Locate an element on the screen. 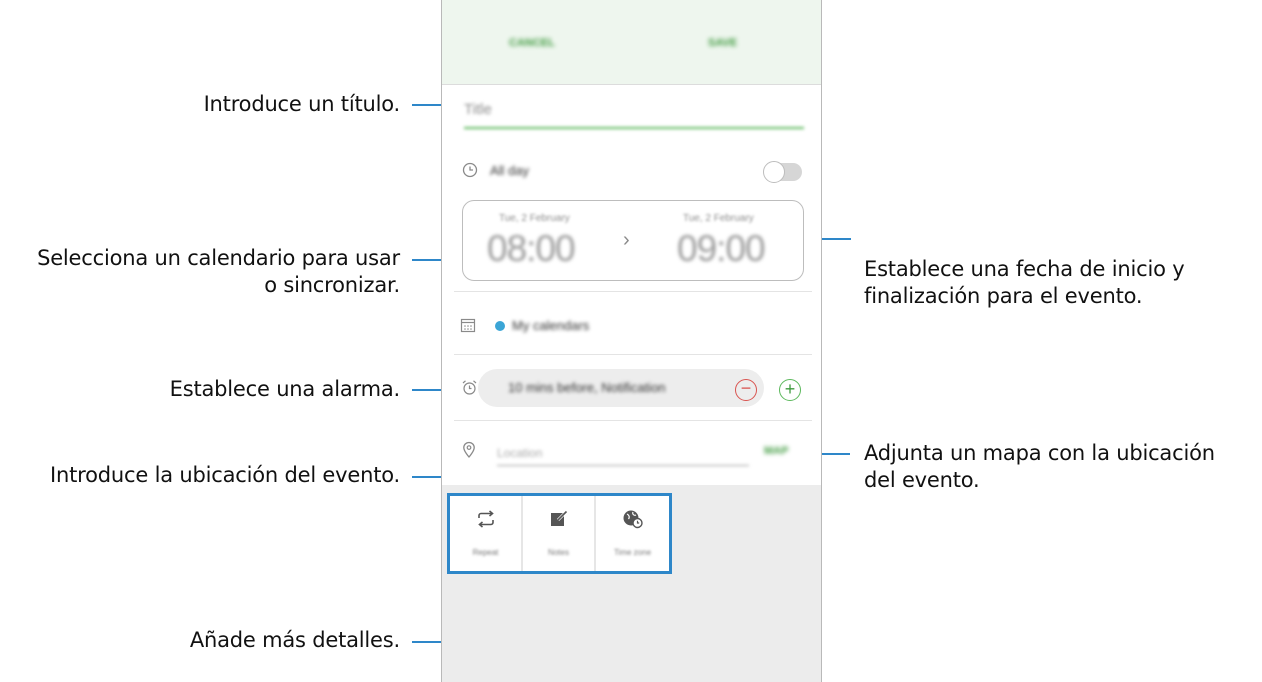 The image size is (1262, 682). save-button: SAVE is located at coordinates (722, 43).